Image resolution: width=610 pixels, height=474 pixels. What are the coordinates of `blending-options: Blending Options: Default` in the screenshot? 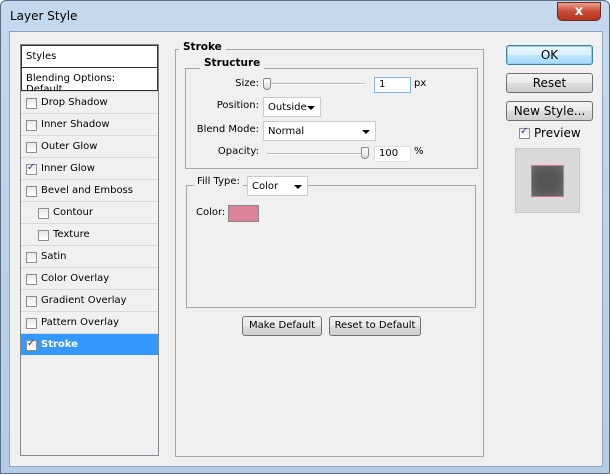 It's located at (89, 81).